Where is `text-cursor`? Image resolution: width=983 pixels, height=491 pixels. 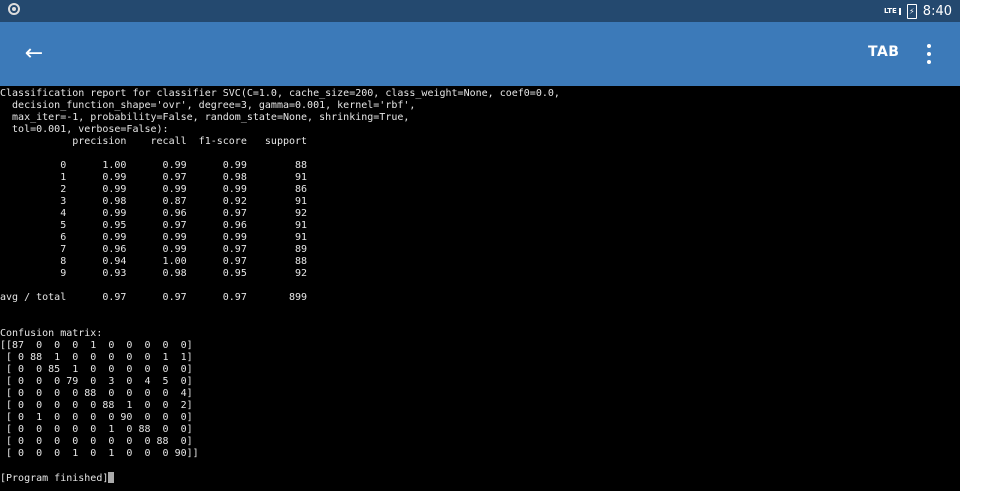
text-cursor is located at coordinates (111, 477).